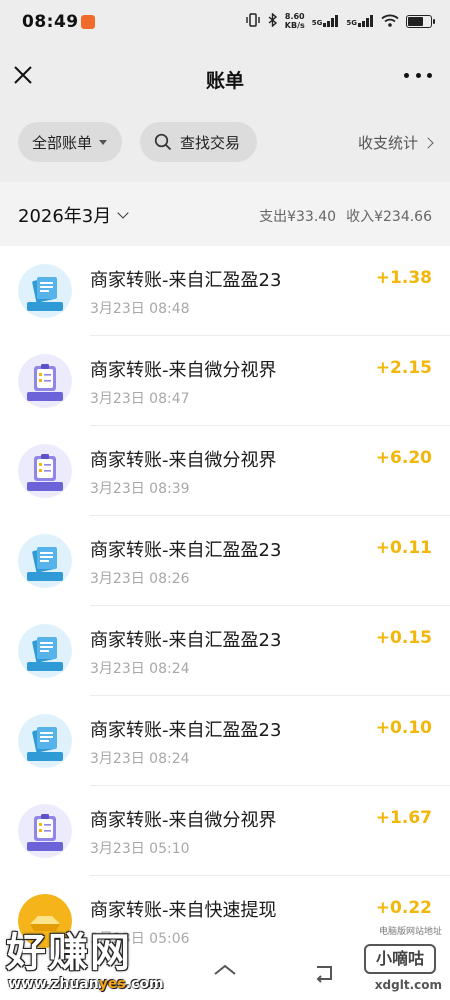  I want to click on search-transactions-button: 查找交易, so click(198, 142).